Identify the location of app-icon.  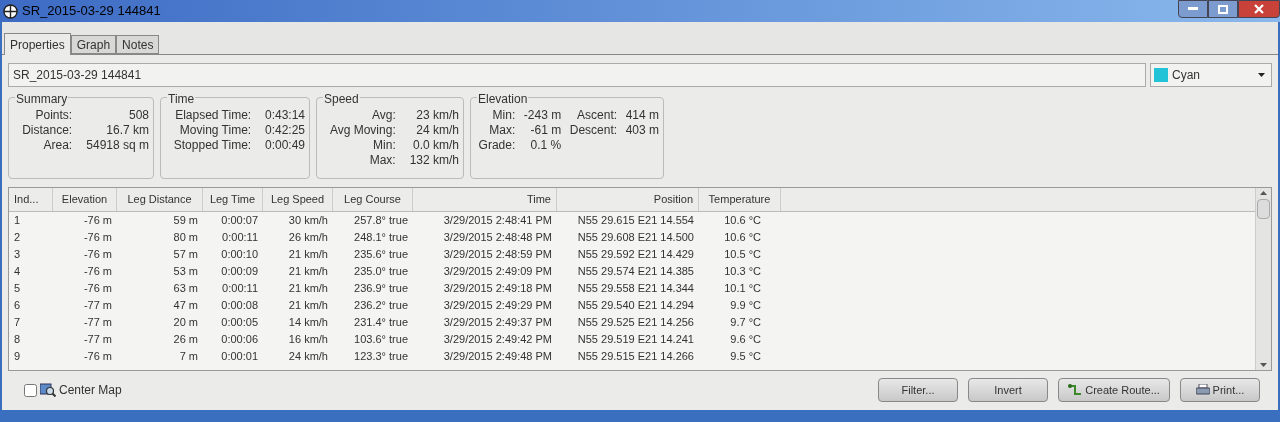
(10, 11).